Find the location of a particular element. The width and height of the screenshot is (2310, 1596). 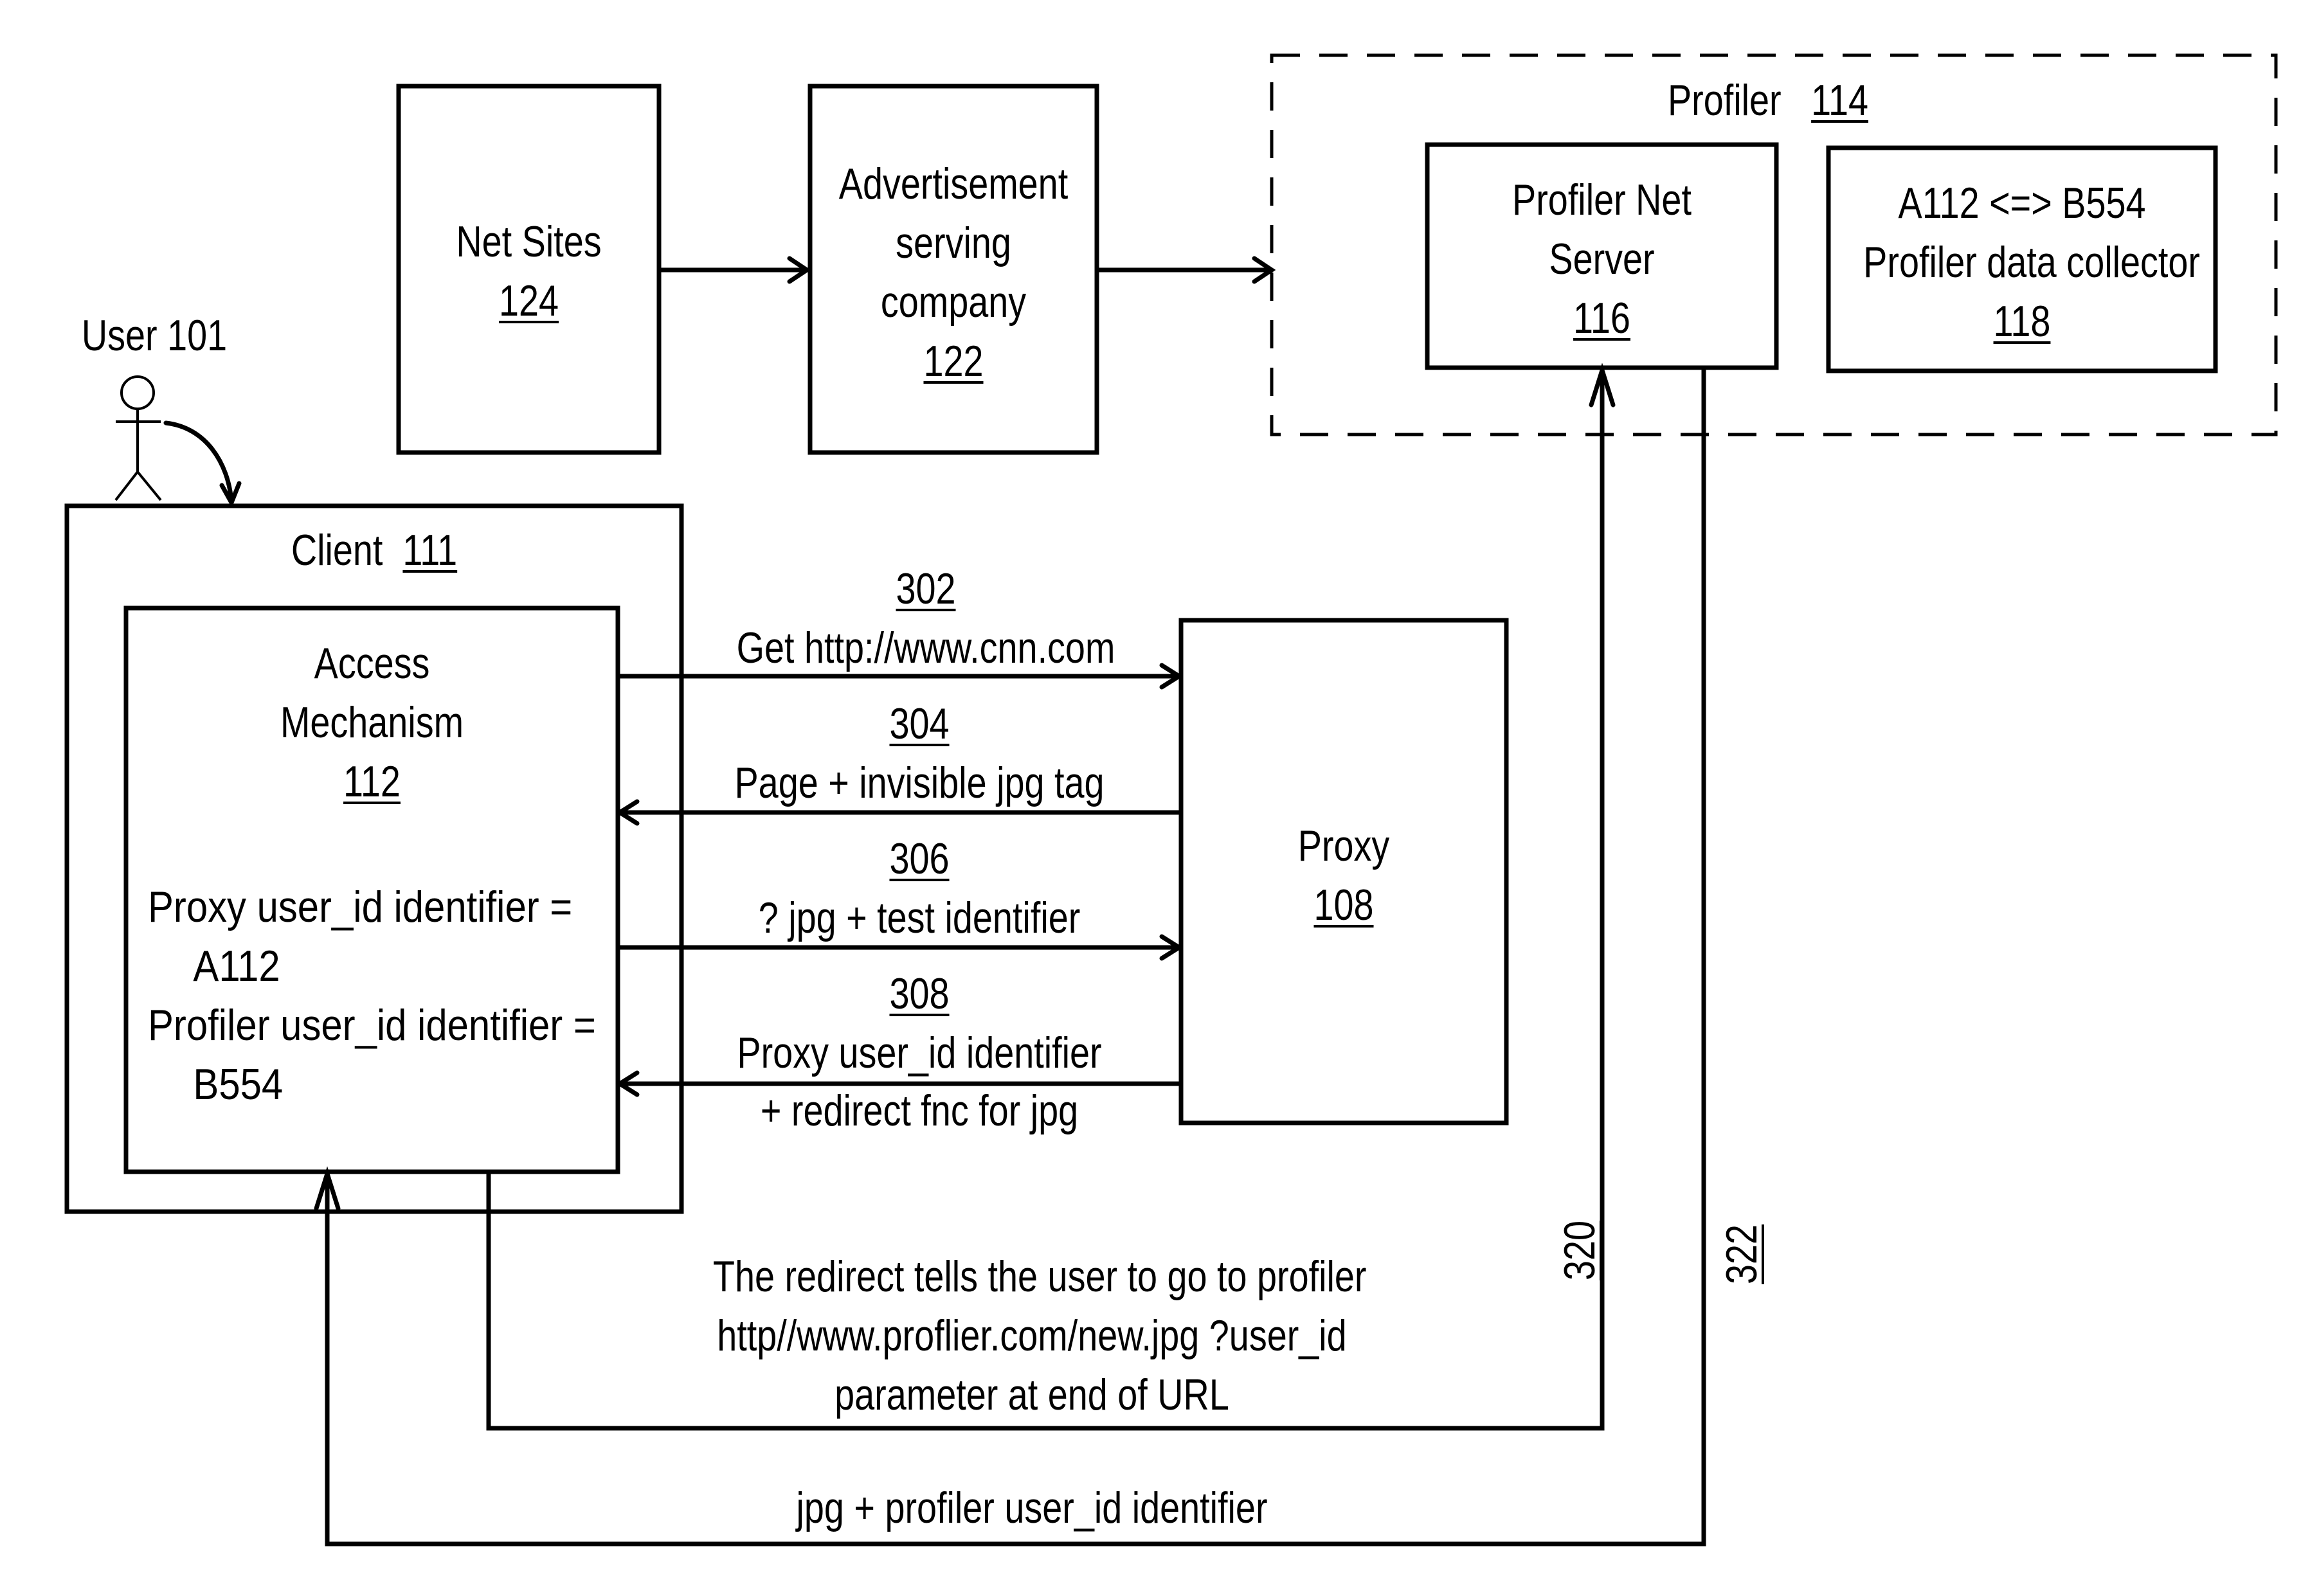

ad-company-label: Advertisement serving company 122 is located at coordinates (953, 273).